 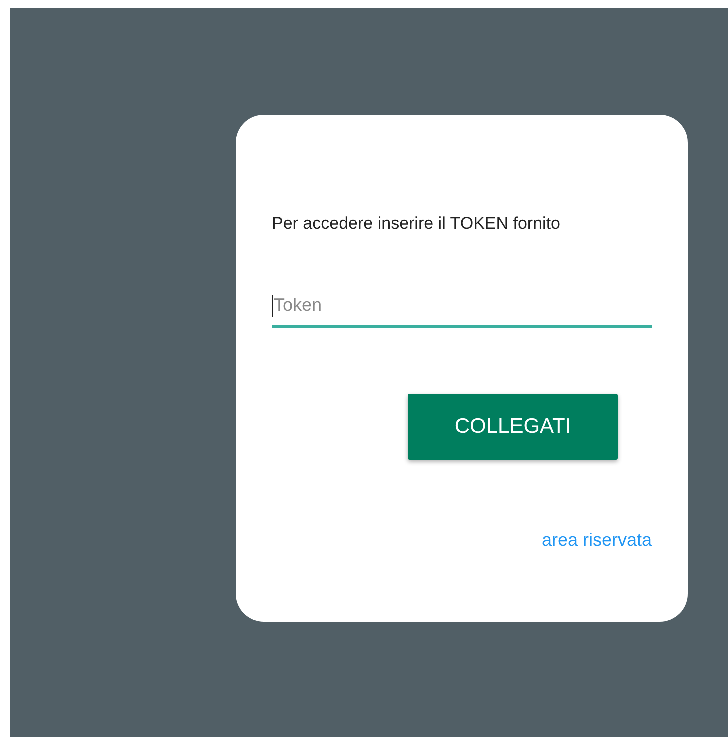 I want to click on instruction-text: Per accedere inserire il TOKEN fornito, so click(x=417, y=224).